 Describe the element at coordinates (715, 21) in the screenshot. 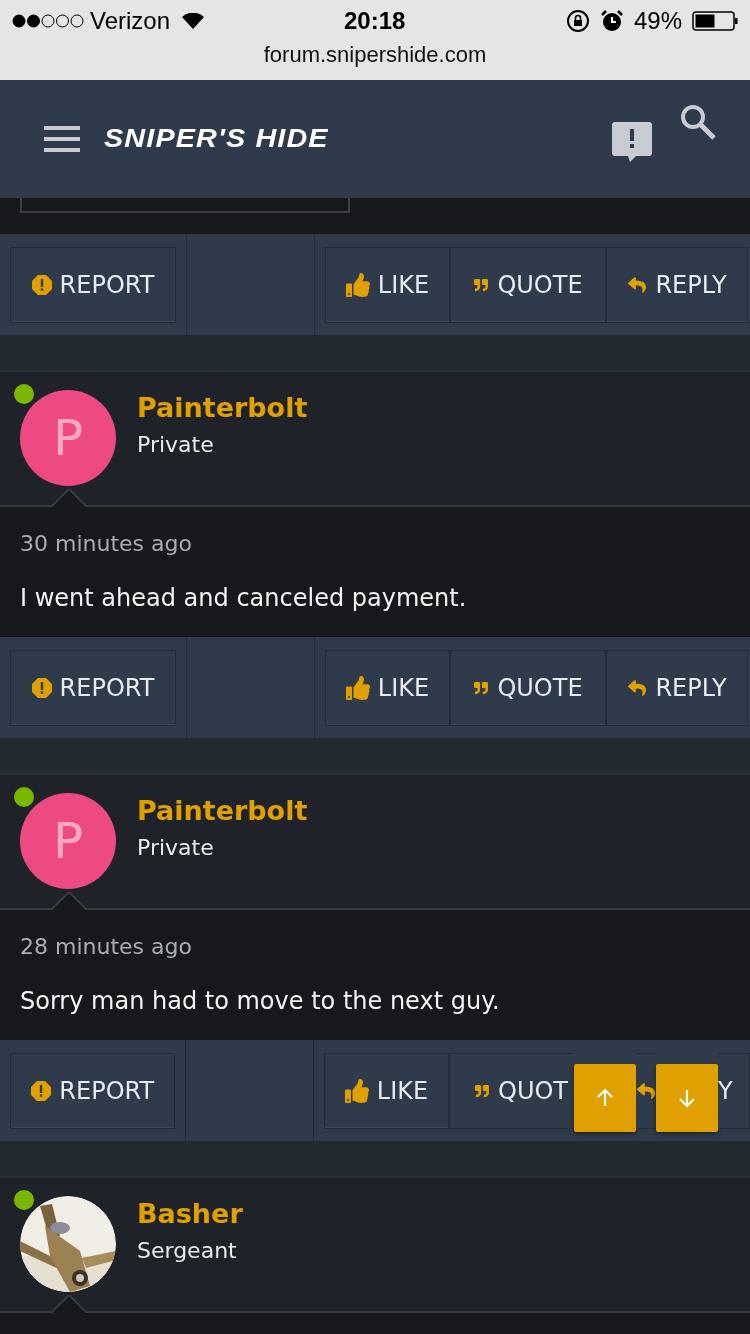

I see `battery-icon` at that location.